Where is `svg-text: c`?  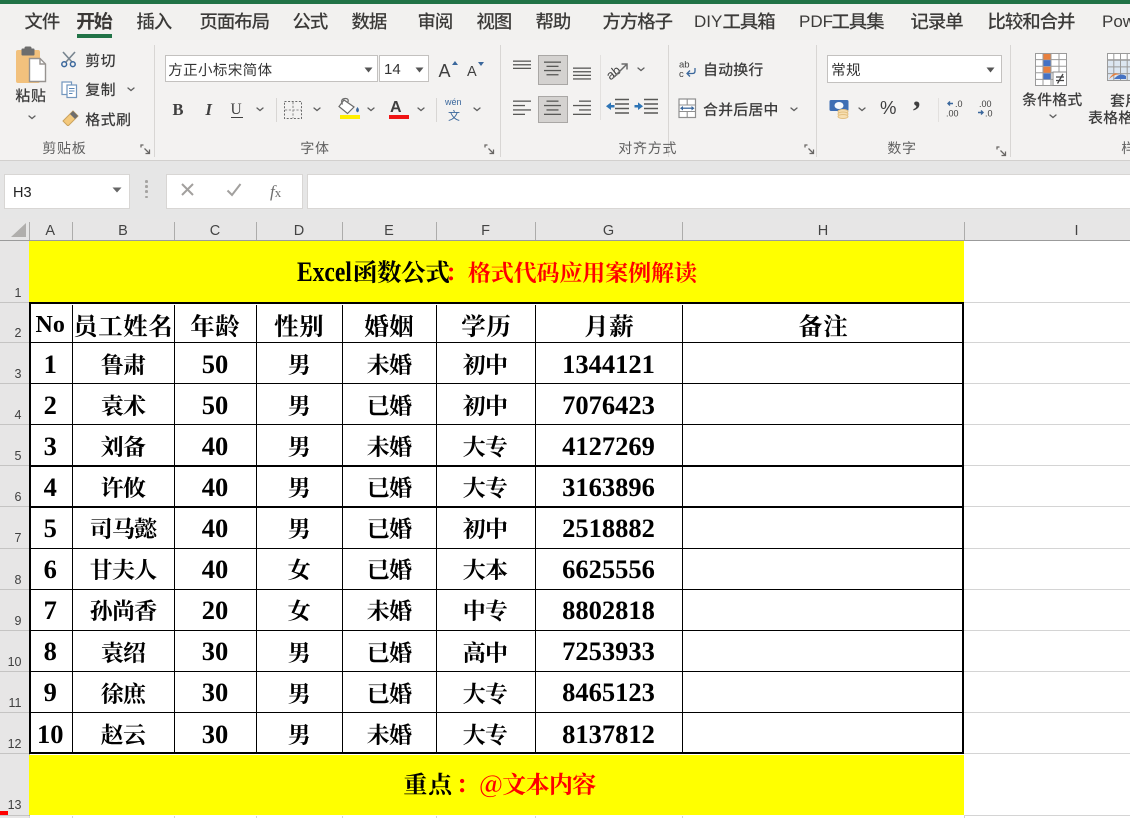 svg-text: c is located at coordinates (681, 74).